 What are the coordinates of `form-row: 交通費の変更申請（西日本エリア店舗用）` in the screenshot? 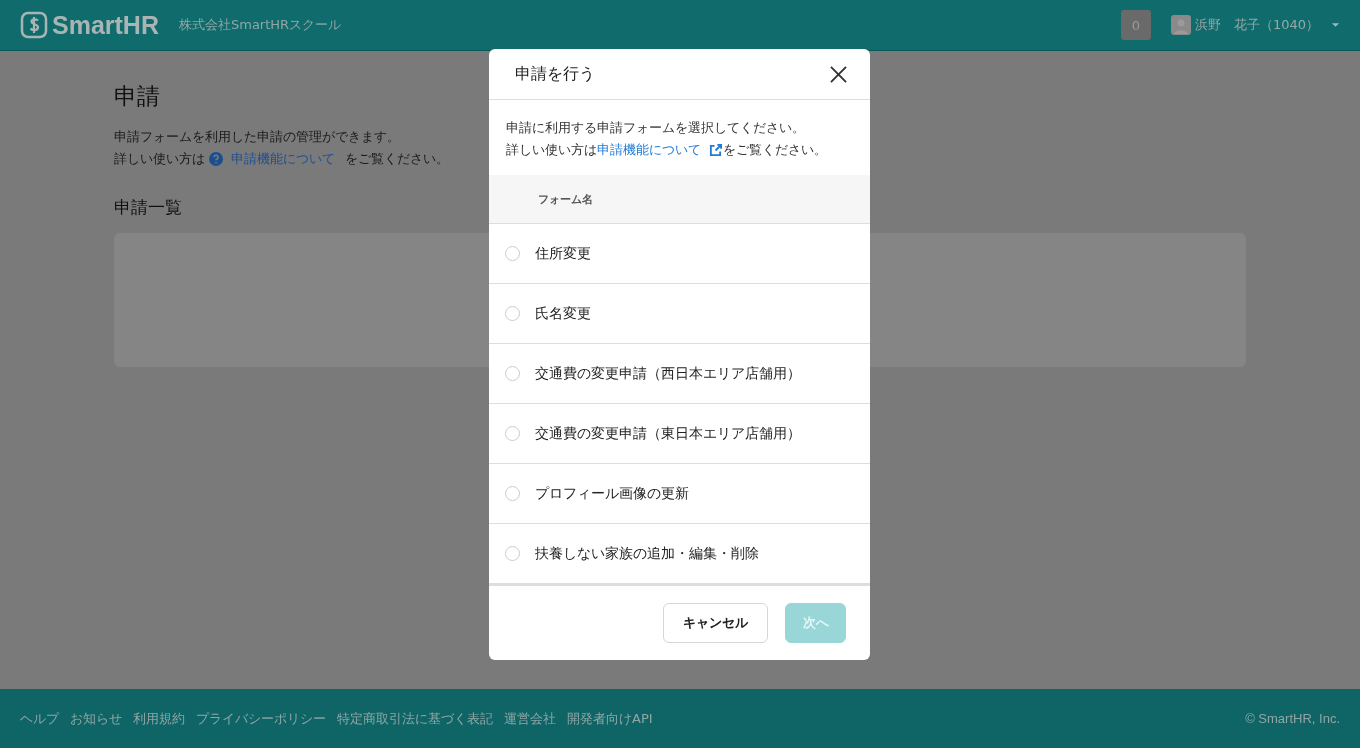 It's located at (679, 374).